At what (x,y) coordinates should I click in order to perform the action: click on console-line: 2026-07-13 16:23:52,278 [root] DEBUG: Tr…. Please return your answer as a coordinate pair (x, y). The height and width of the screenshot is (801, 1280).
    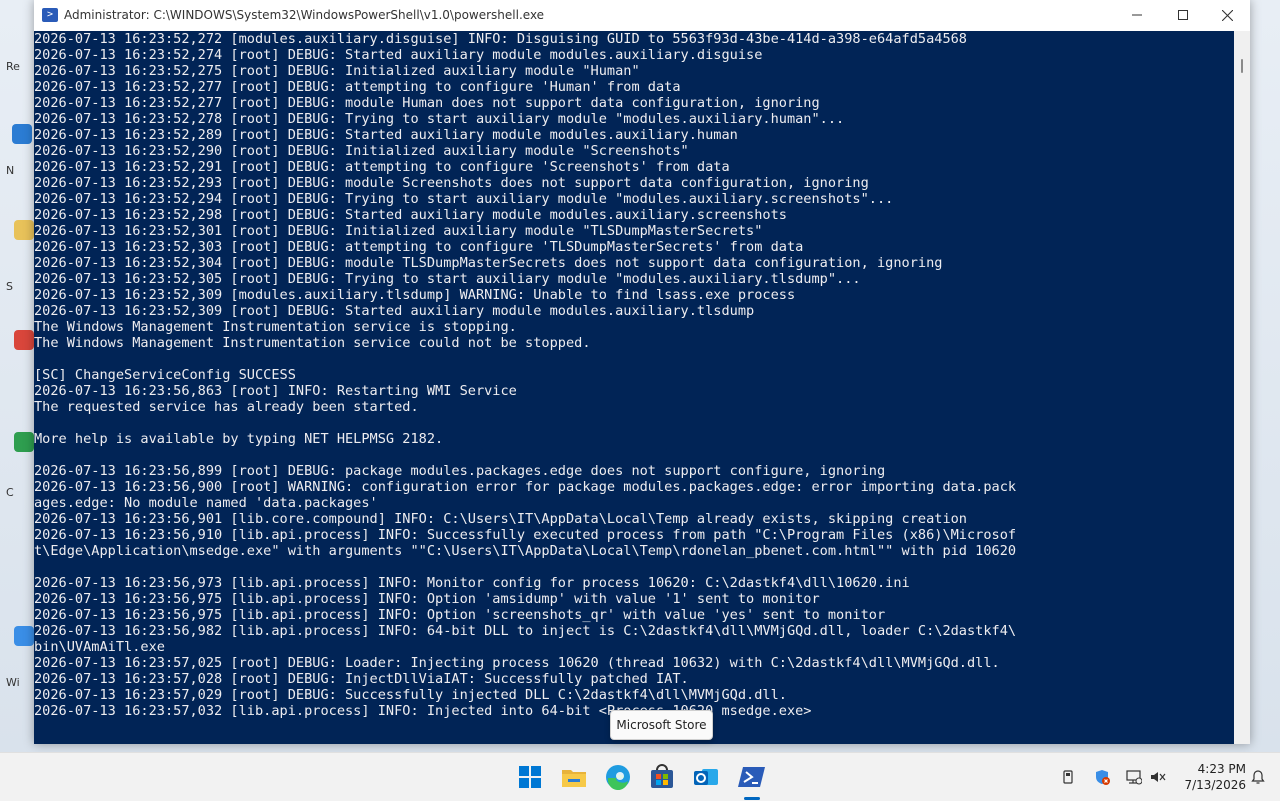
    Looking at the image, I should click on (439, 119).